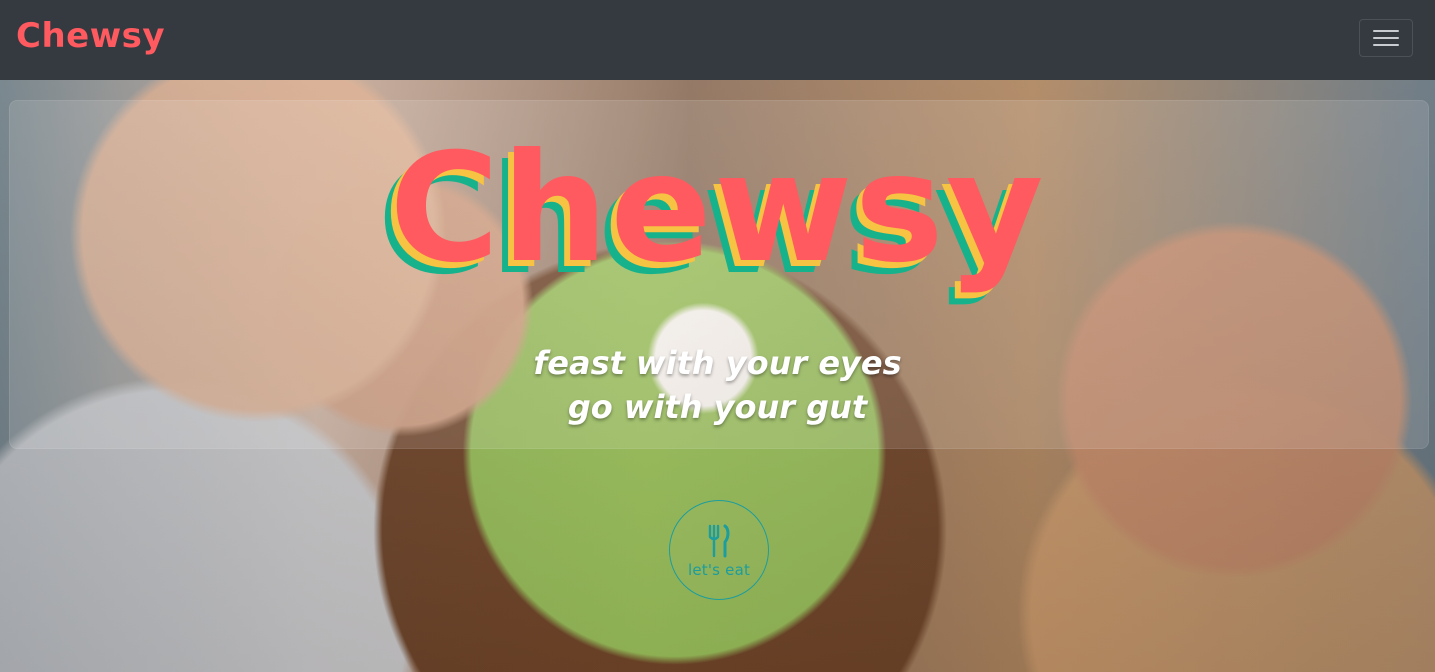  I want to click on tagline-line-2: go with your gut, so click(717, 407).